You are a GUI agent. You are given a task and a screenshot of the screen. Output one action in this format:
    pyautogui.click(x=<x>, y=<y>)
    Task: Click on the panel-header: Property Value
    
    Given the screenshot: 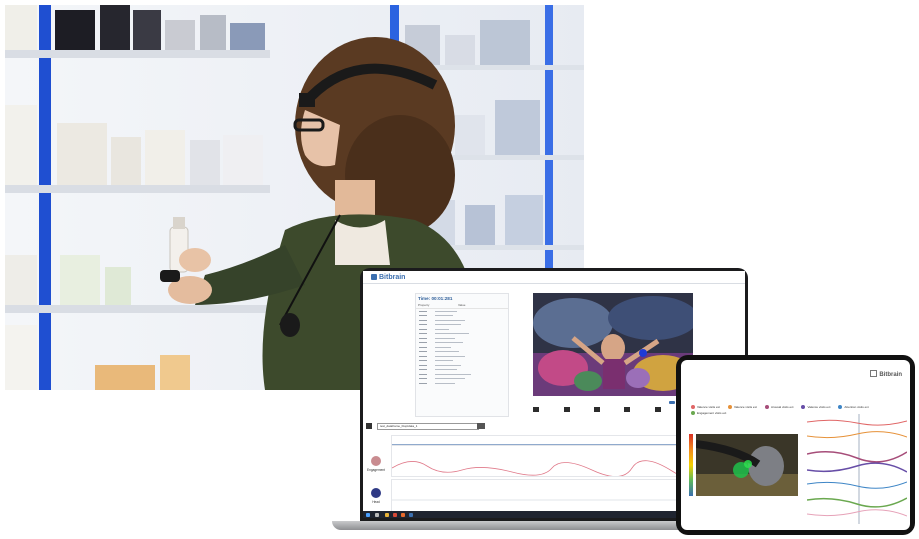 What is the action you would take?
    pyautogui.click(x=462, y=305)
    